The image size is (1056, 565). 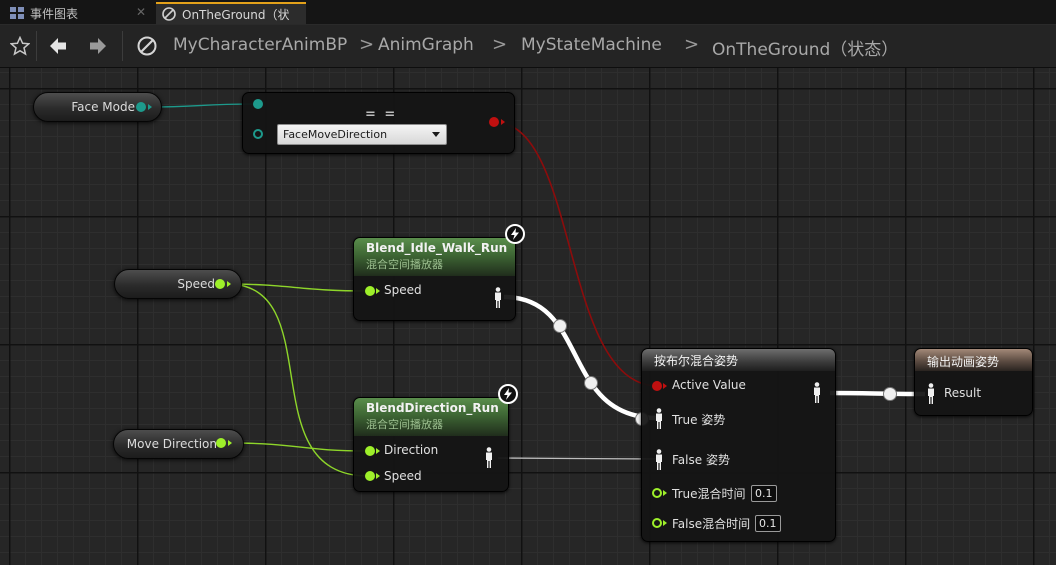 What do you see at coordinates (709, 385) in the screenshot?
I see `pin-label: Active Value` at bounding box center [709, 385].